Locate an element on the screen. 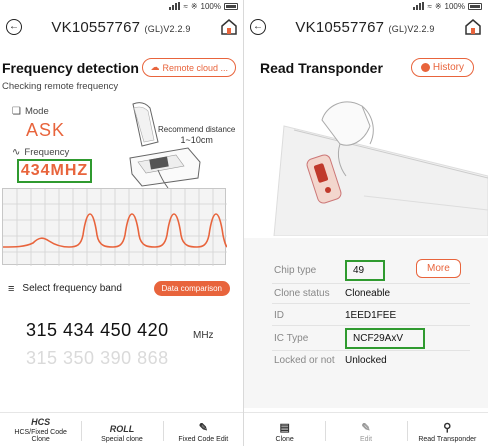 The height and width of the screenshot is (446, 488). roll-icon: ROLL is located at coordinates (122, 429).